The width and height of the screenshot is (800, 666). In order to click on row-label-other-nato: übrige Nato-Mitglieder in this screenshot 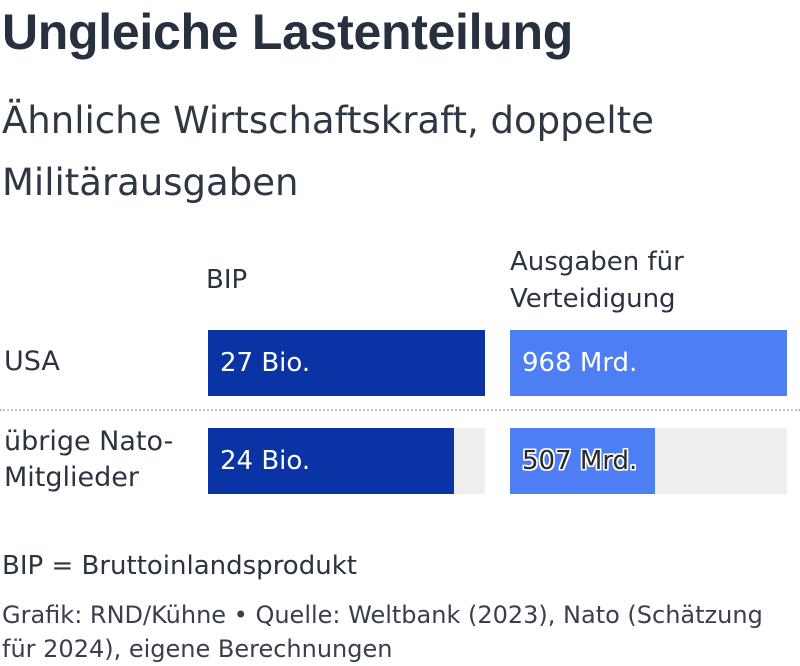, I will do `click(89, 459)`.